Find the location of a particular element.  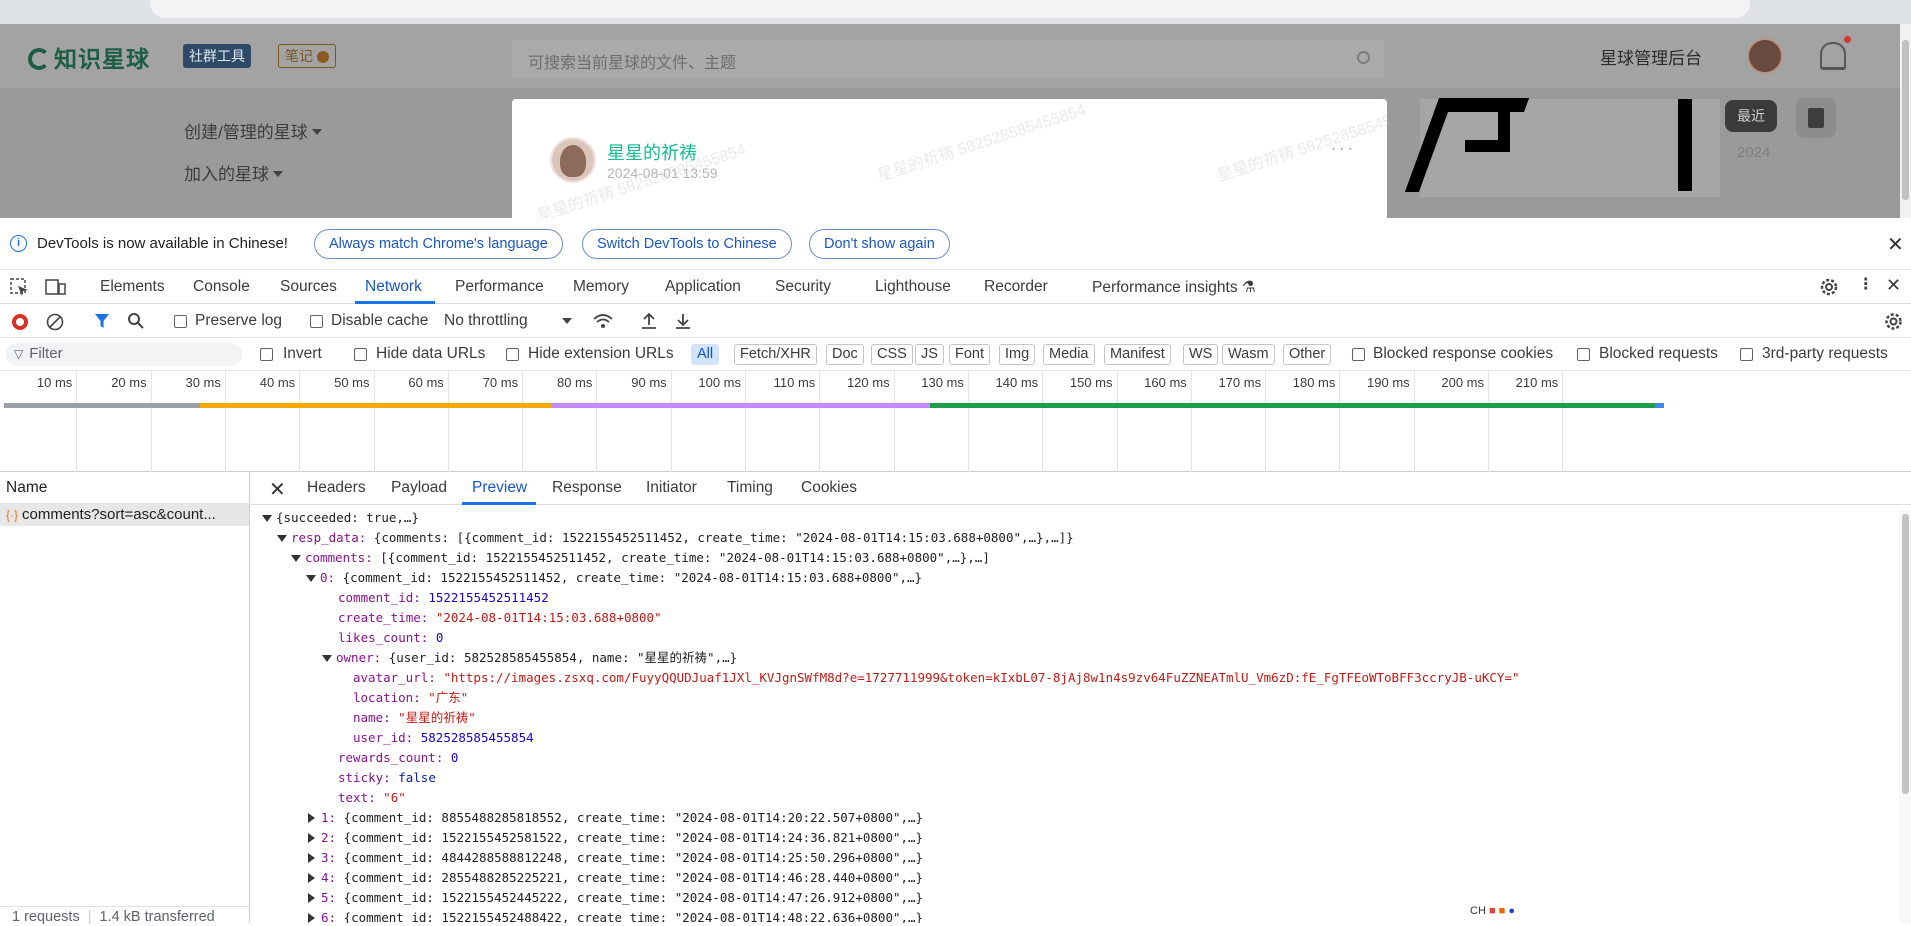

tray-app-icon: ■ is located at coordinates (1502, 911).